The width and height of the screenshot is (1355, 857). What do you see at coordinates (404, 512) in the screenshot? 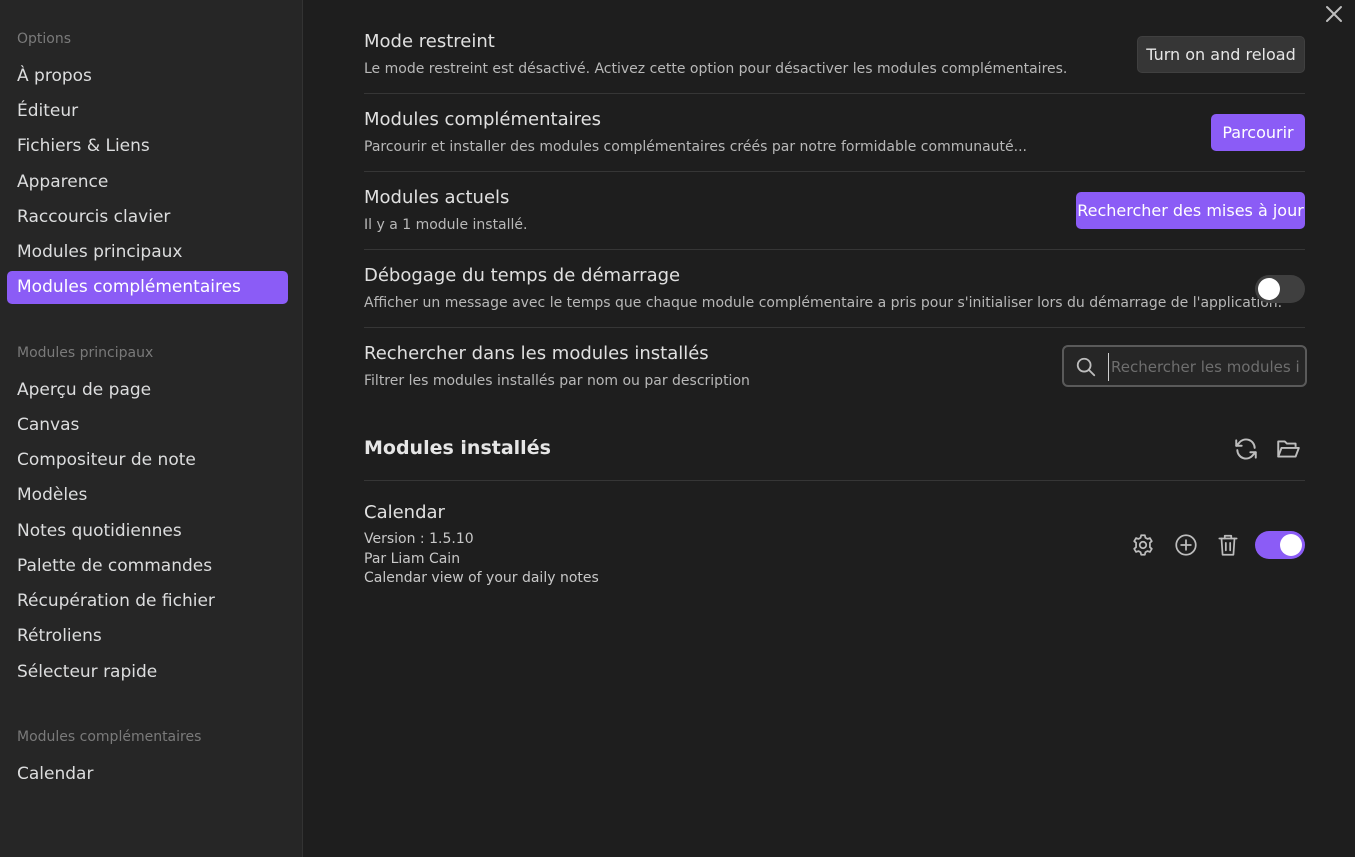
I see `plugin-name: Calendar` at bounding box center [404, 512].